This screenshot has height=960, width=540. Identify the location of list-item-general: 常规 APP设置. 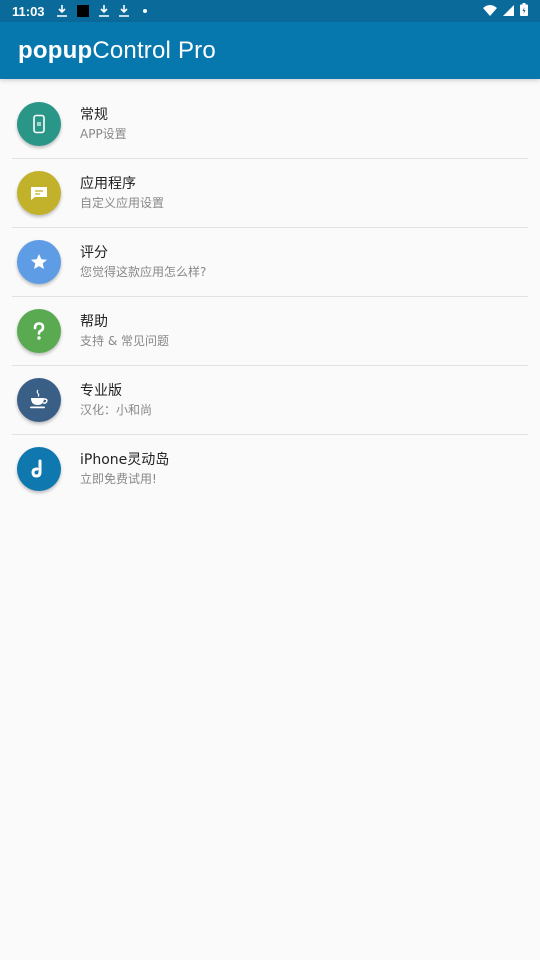
(270, 124).